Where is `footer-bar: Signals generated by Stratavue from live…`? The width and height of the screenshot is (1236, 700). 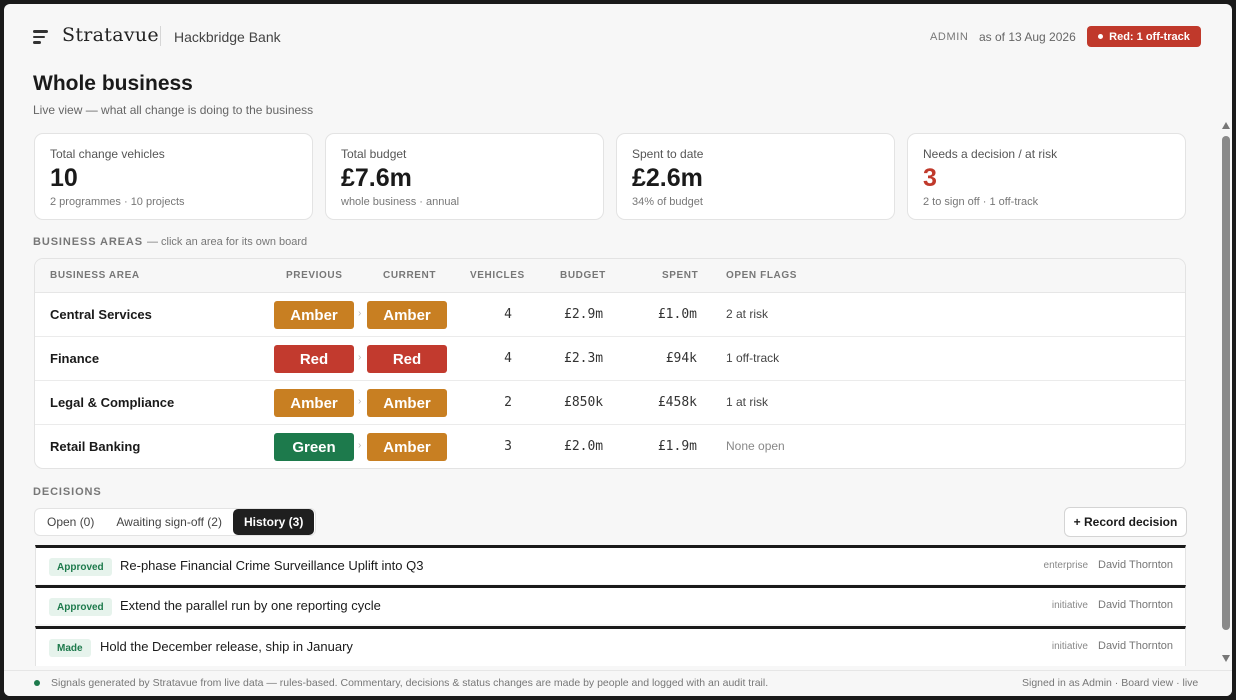 footer-bar: Signals generated by Stratavue from live… is located at coordinates (618, 683).